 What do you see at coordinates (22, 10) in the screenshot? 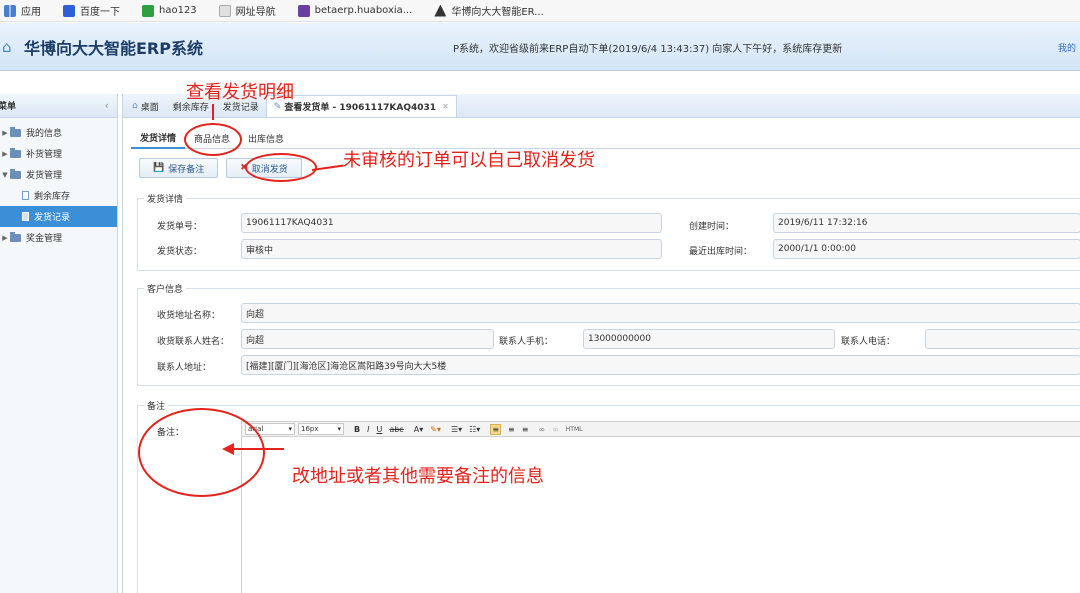
I see `bookmark-apps: 应用` at bounding box center [22, 10].